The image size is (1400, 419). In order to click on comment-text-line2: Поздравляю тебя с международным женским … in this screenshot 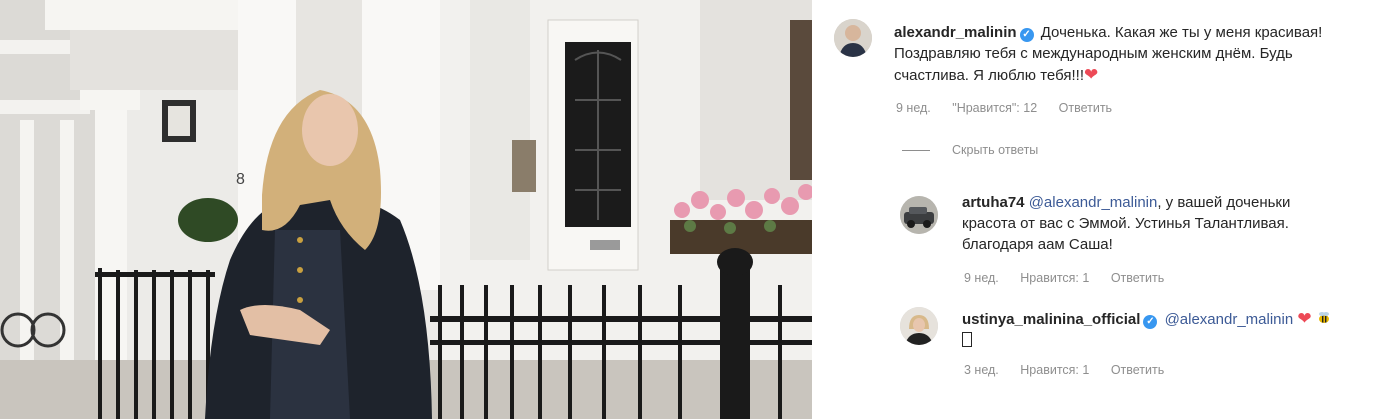, I will do `click(1093, 53)`.